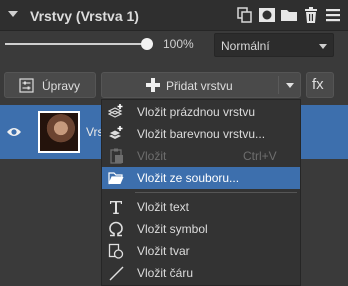 Image resolution: width=348 pixels, height=286 pixels. What do you see at coordinates (115, 112) in the screenshot?
I see `new-layer-icon` at bounding box center [115, 112].